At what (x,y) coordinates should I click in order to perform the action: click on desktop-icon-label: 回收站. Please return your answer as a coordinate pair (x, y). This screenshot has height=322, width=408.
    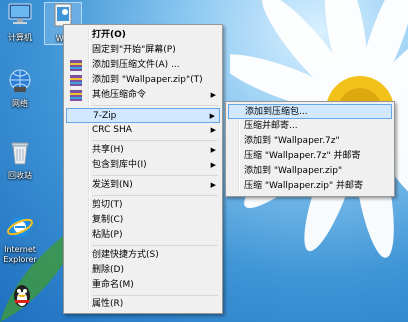
    Looking at the image, I should click on (20, 175).